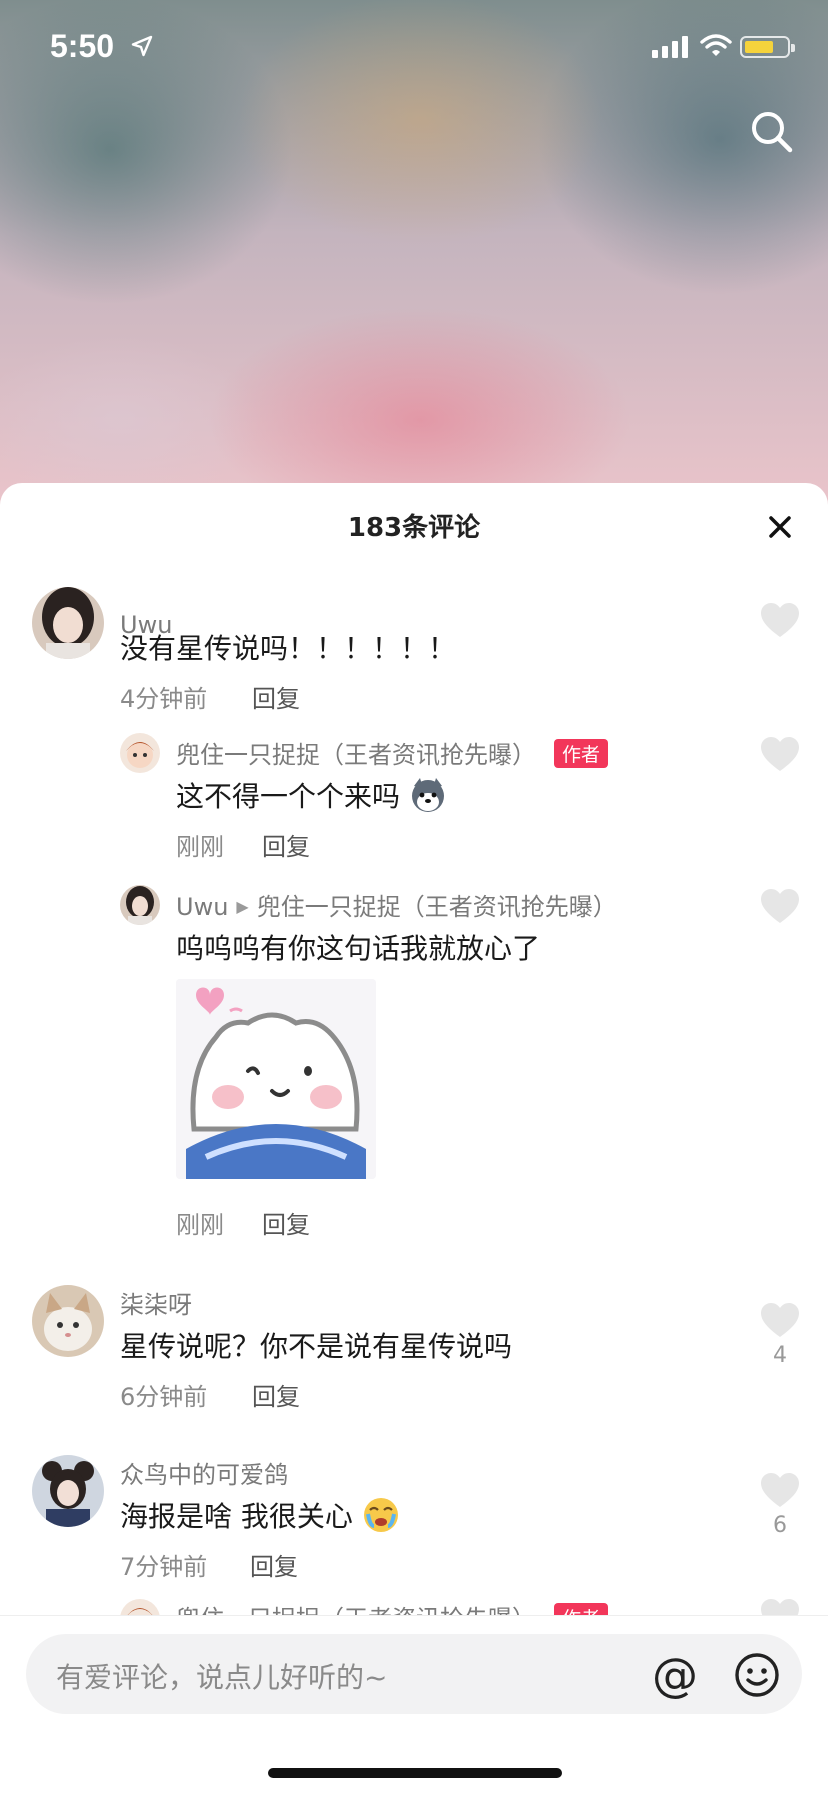 The width and height of the screenshot is (828, 1793). I want to click on comment-text-content: 海报是啥 我很关心, so click(236, 1516).